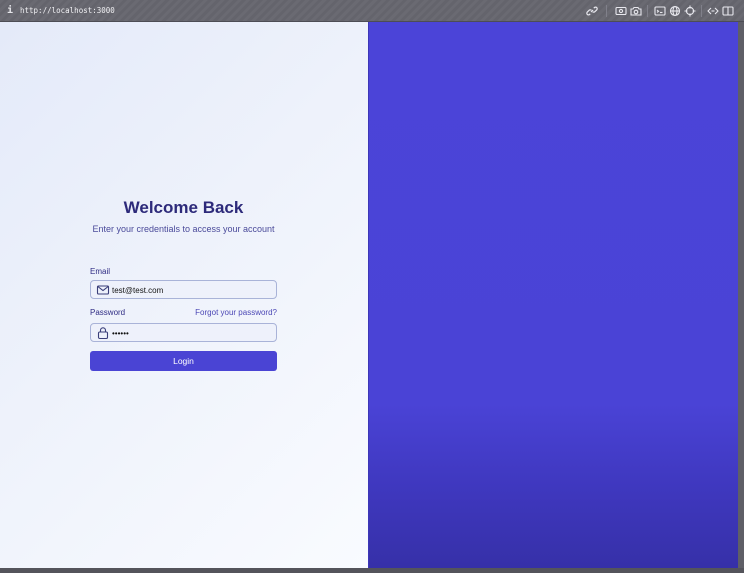 The height and width of the screenshot is (573, 744). I want to click on link-icon, so click(592, 11).